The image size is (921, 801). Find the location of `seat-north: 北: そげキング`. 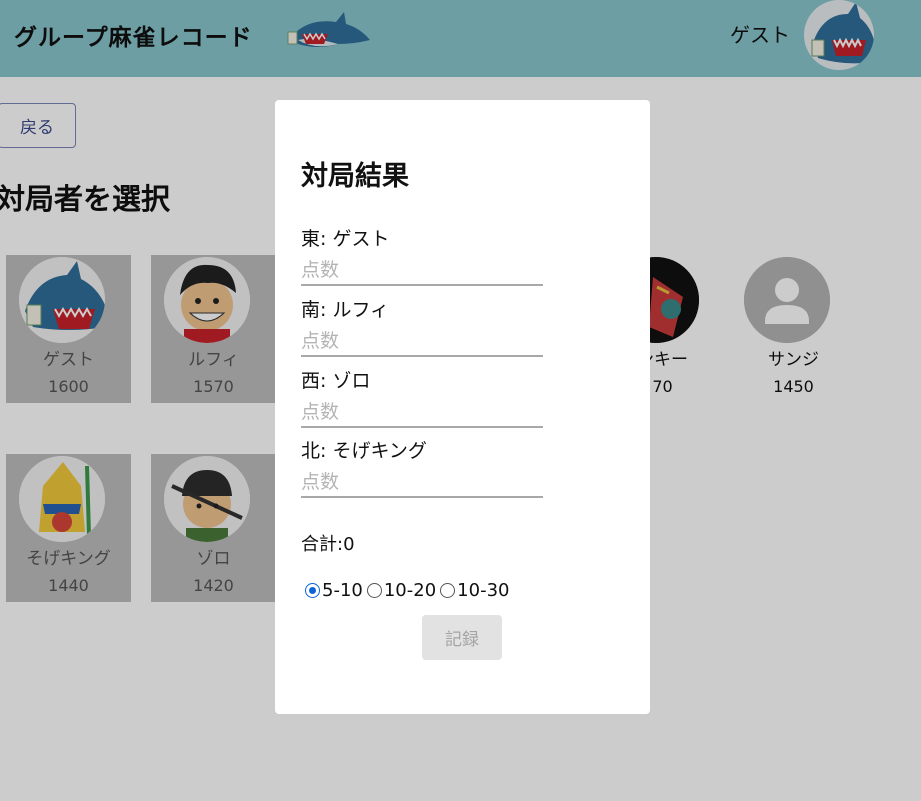

seat-north: 北: そげキング is located at coordinates (422, 471).